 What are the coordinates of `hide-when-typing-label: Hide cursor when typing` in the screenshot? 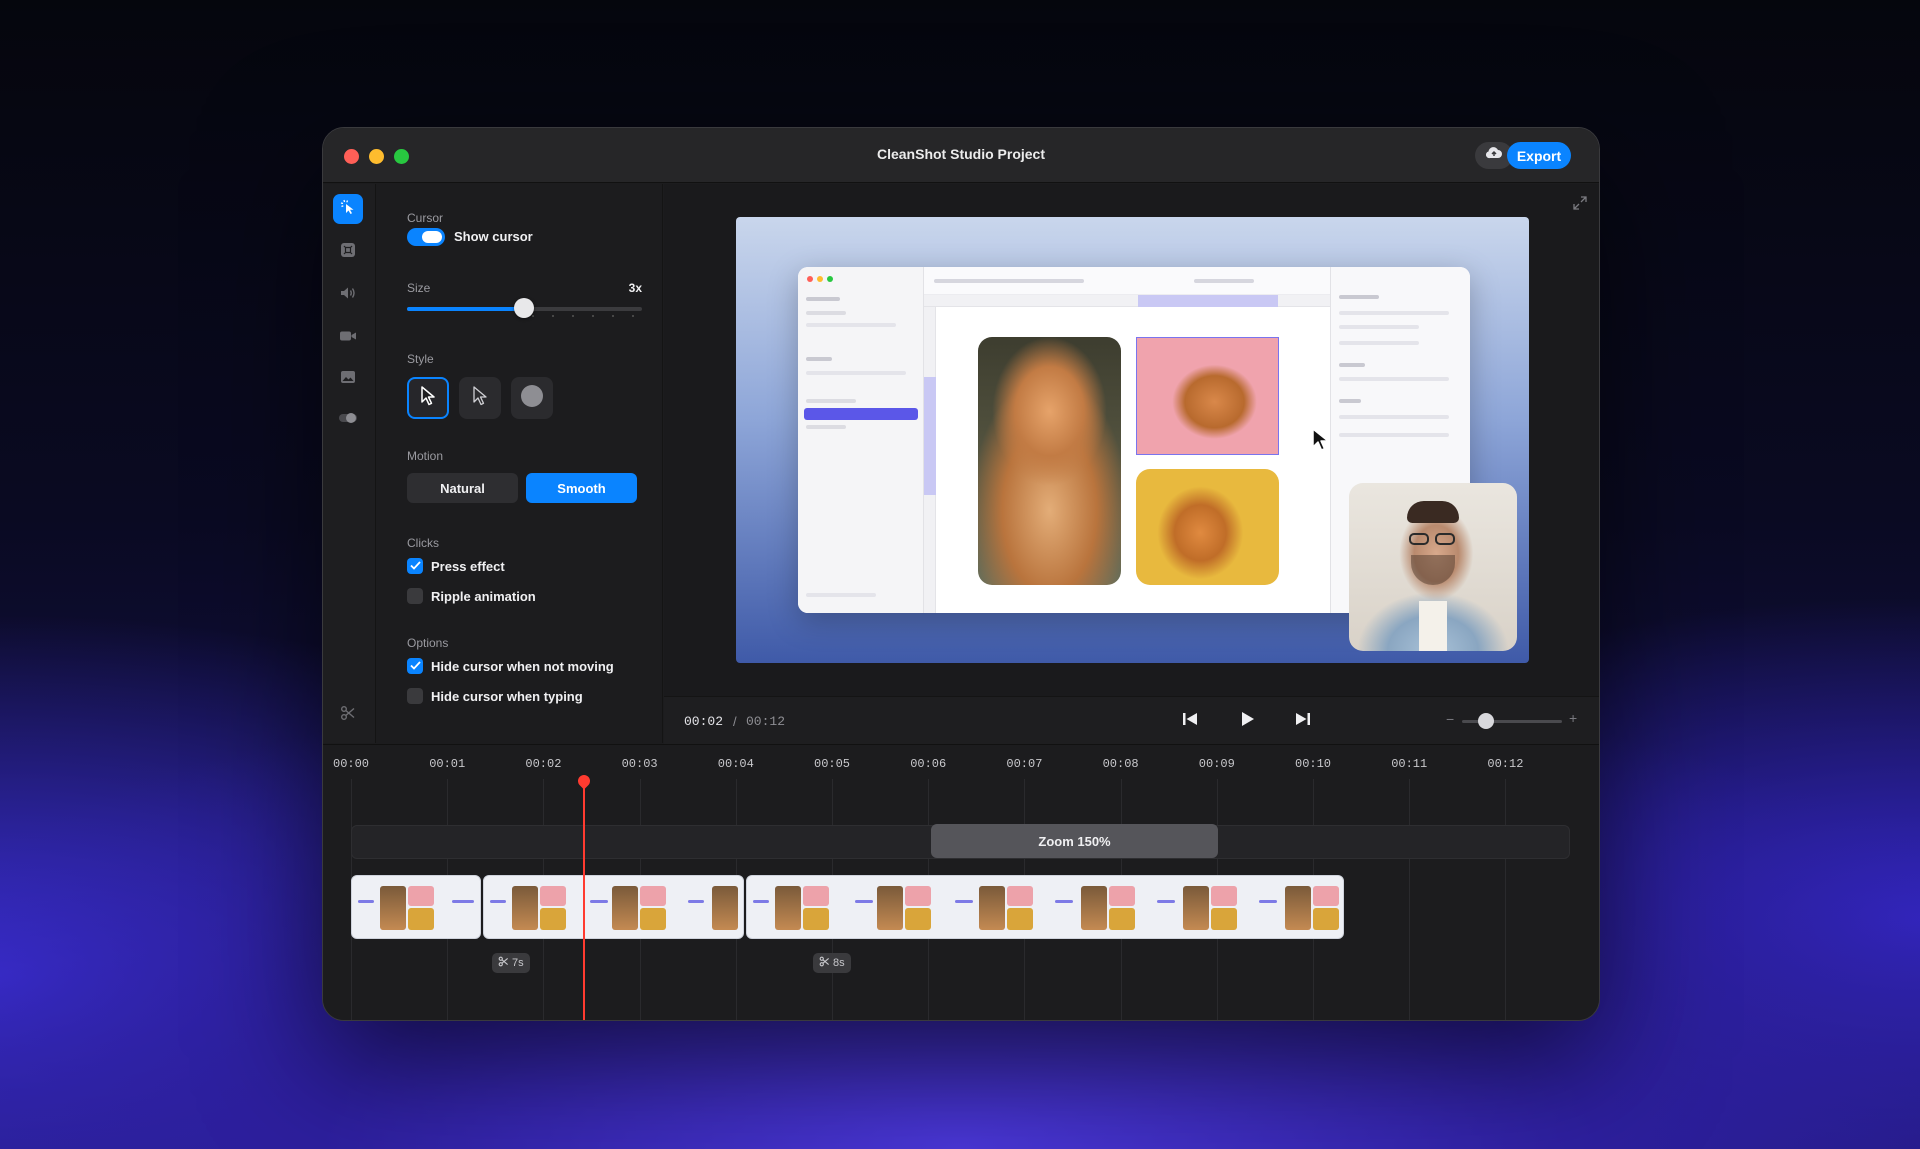 It's located at (507, 696).